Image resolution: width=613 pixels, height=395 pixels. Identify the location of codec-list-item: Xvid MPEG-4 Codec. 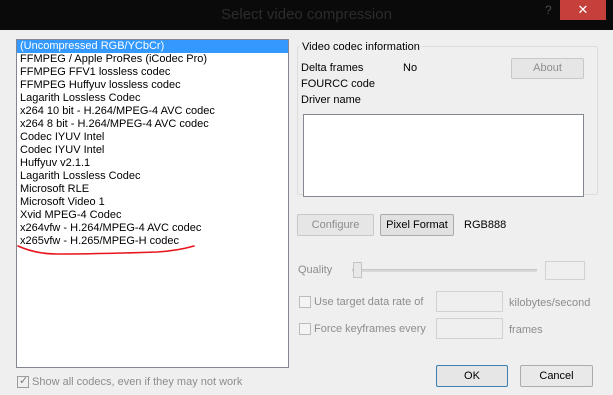
(152, 215).